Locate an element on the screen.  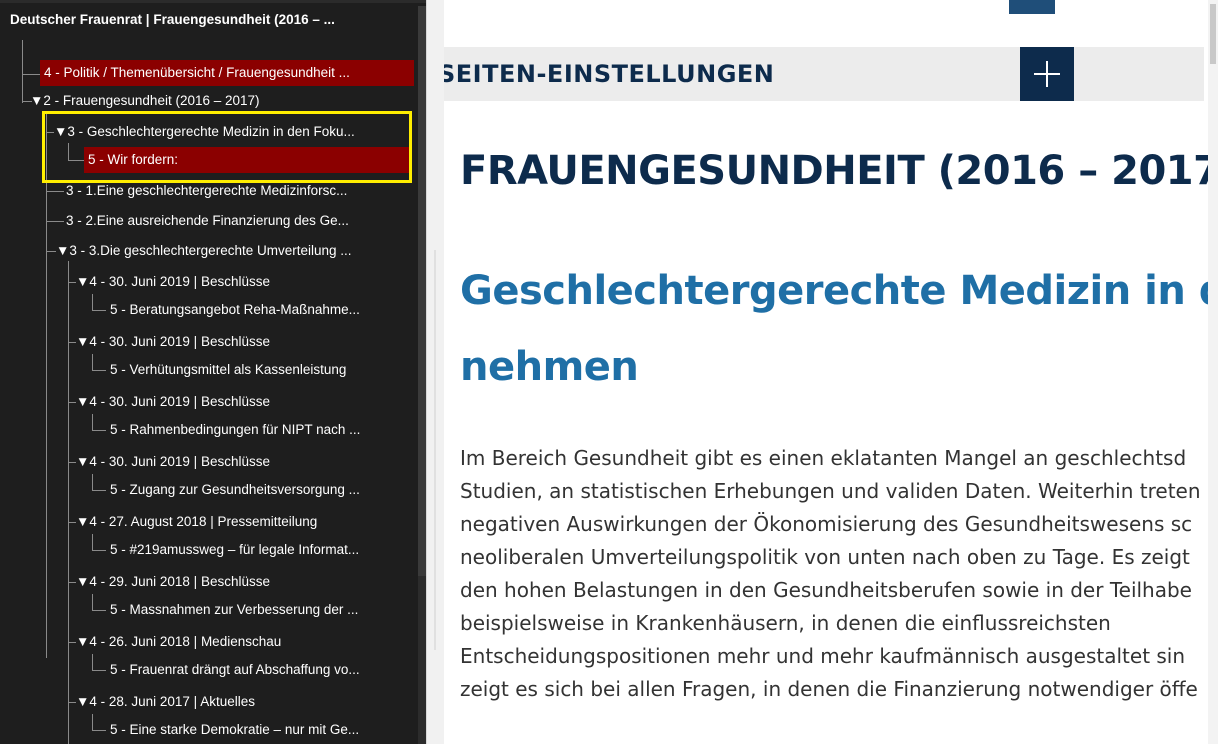
section-heading: Geschlechtergerechte Medizin in den is located at coordinates (839, 291).